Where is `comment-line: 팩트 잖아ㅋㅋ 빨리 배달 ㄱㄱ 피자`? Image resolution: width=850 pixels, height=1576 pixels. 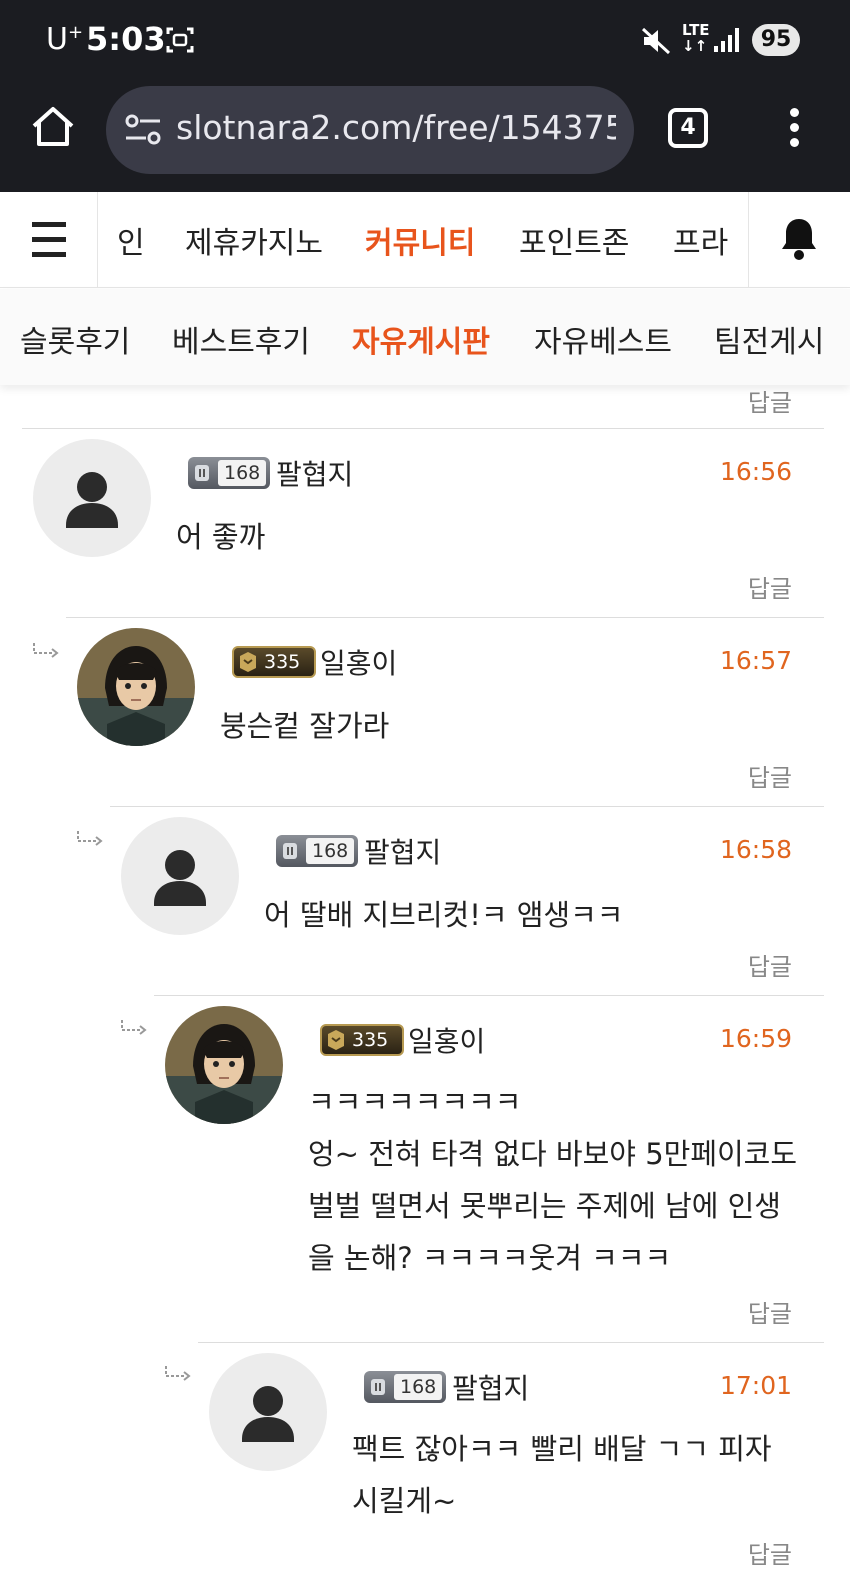
comment-line: 팩트 잖아ㅋㅋ 빨리 배달 ㄱㄱ 피자 is located at coordinates (562, 1449).